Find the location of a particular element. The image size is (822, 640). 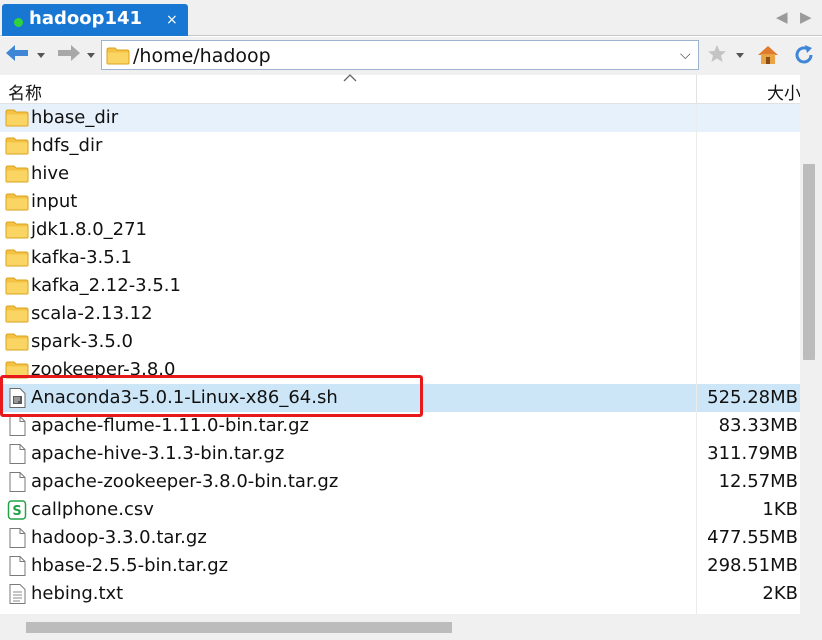

favorites-dropdown is located at coordinates (740, 55).